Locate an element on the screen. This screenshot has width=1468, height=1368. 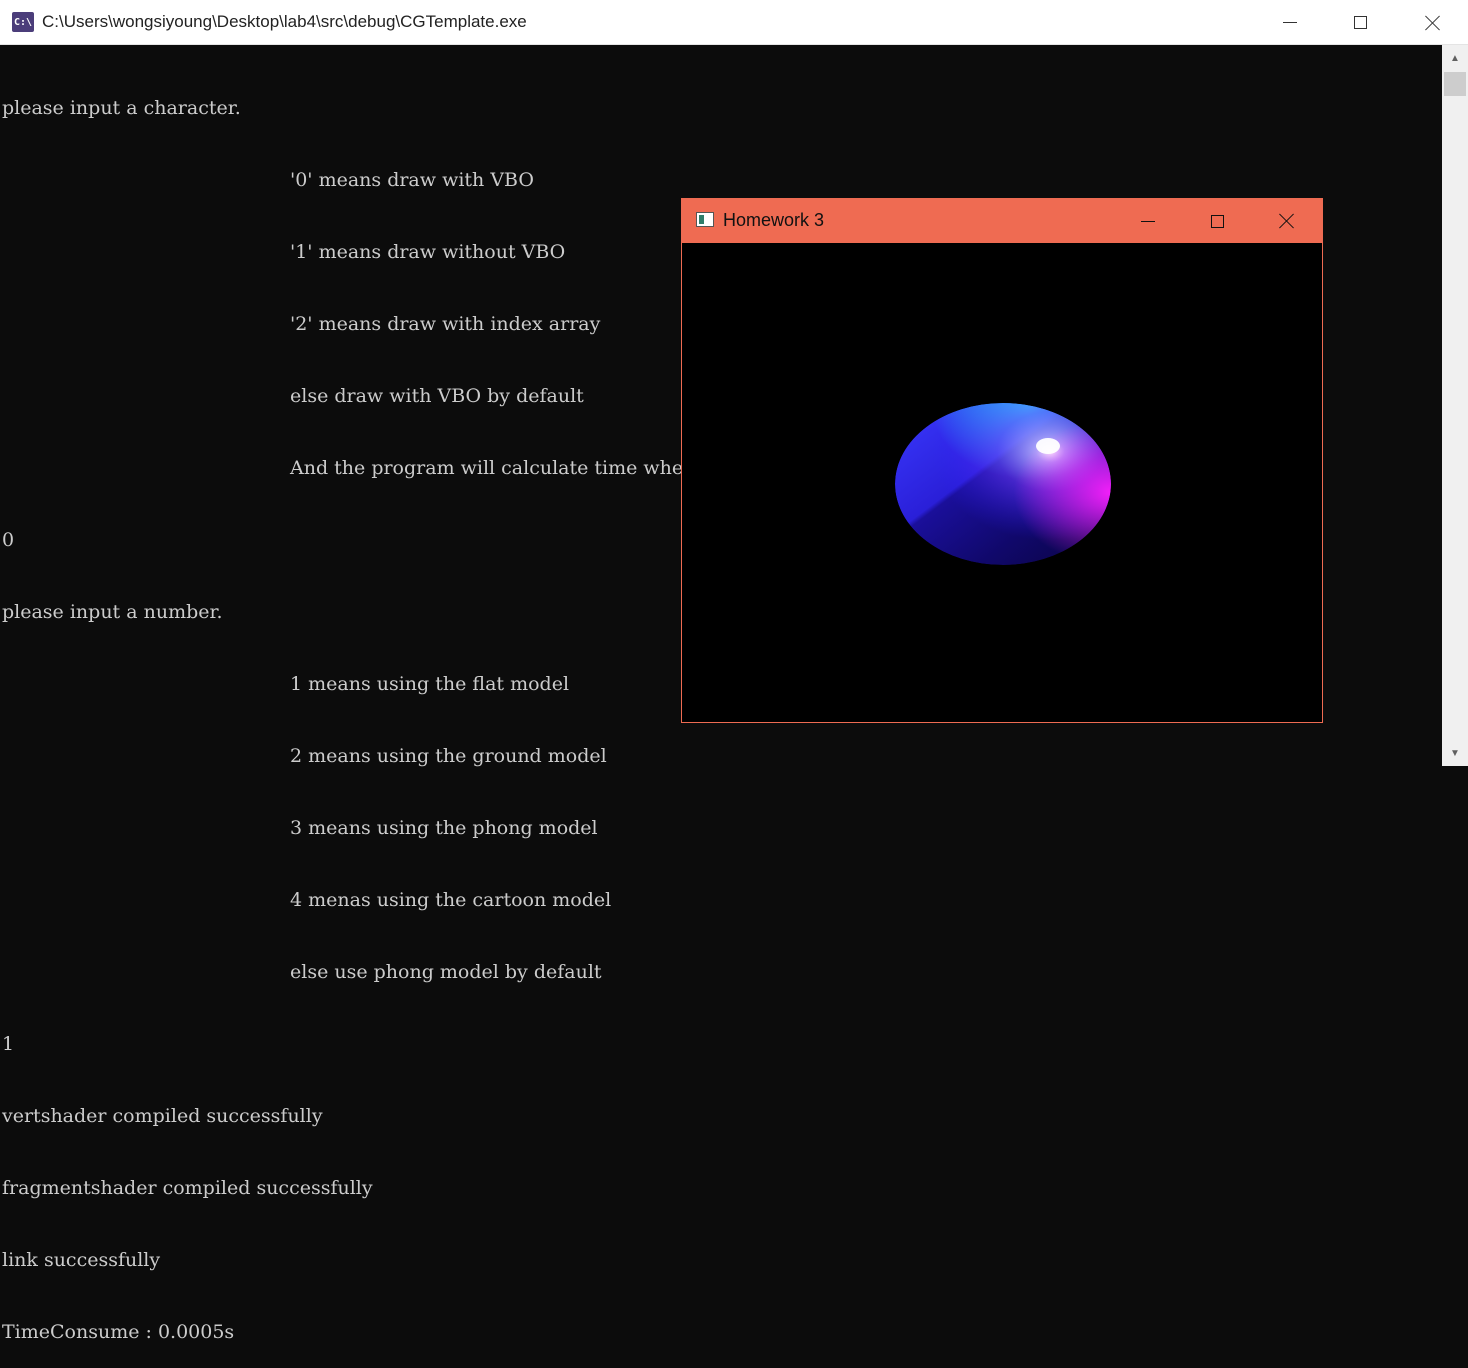
scroll-up-arrow-icon: ▲ is located at coordinates (1455, 58).